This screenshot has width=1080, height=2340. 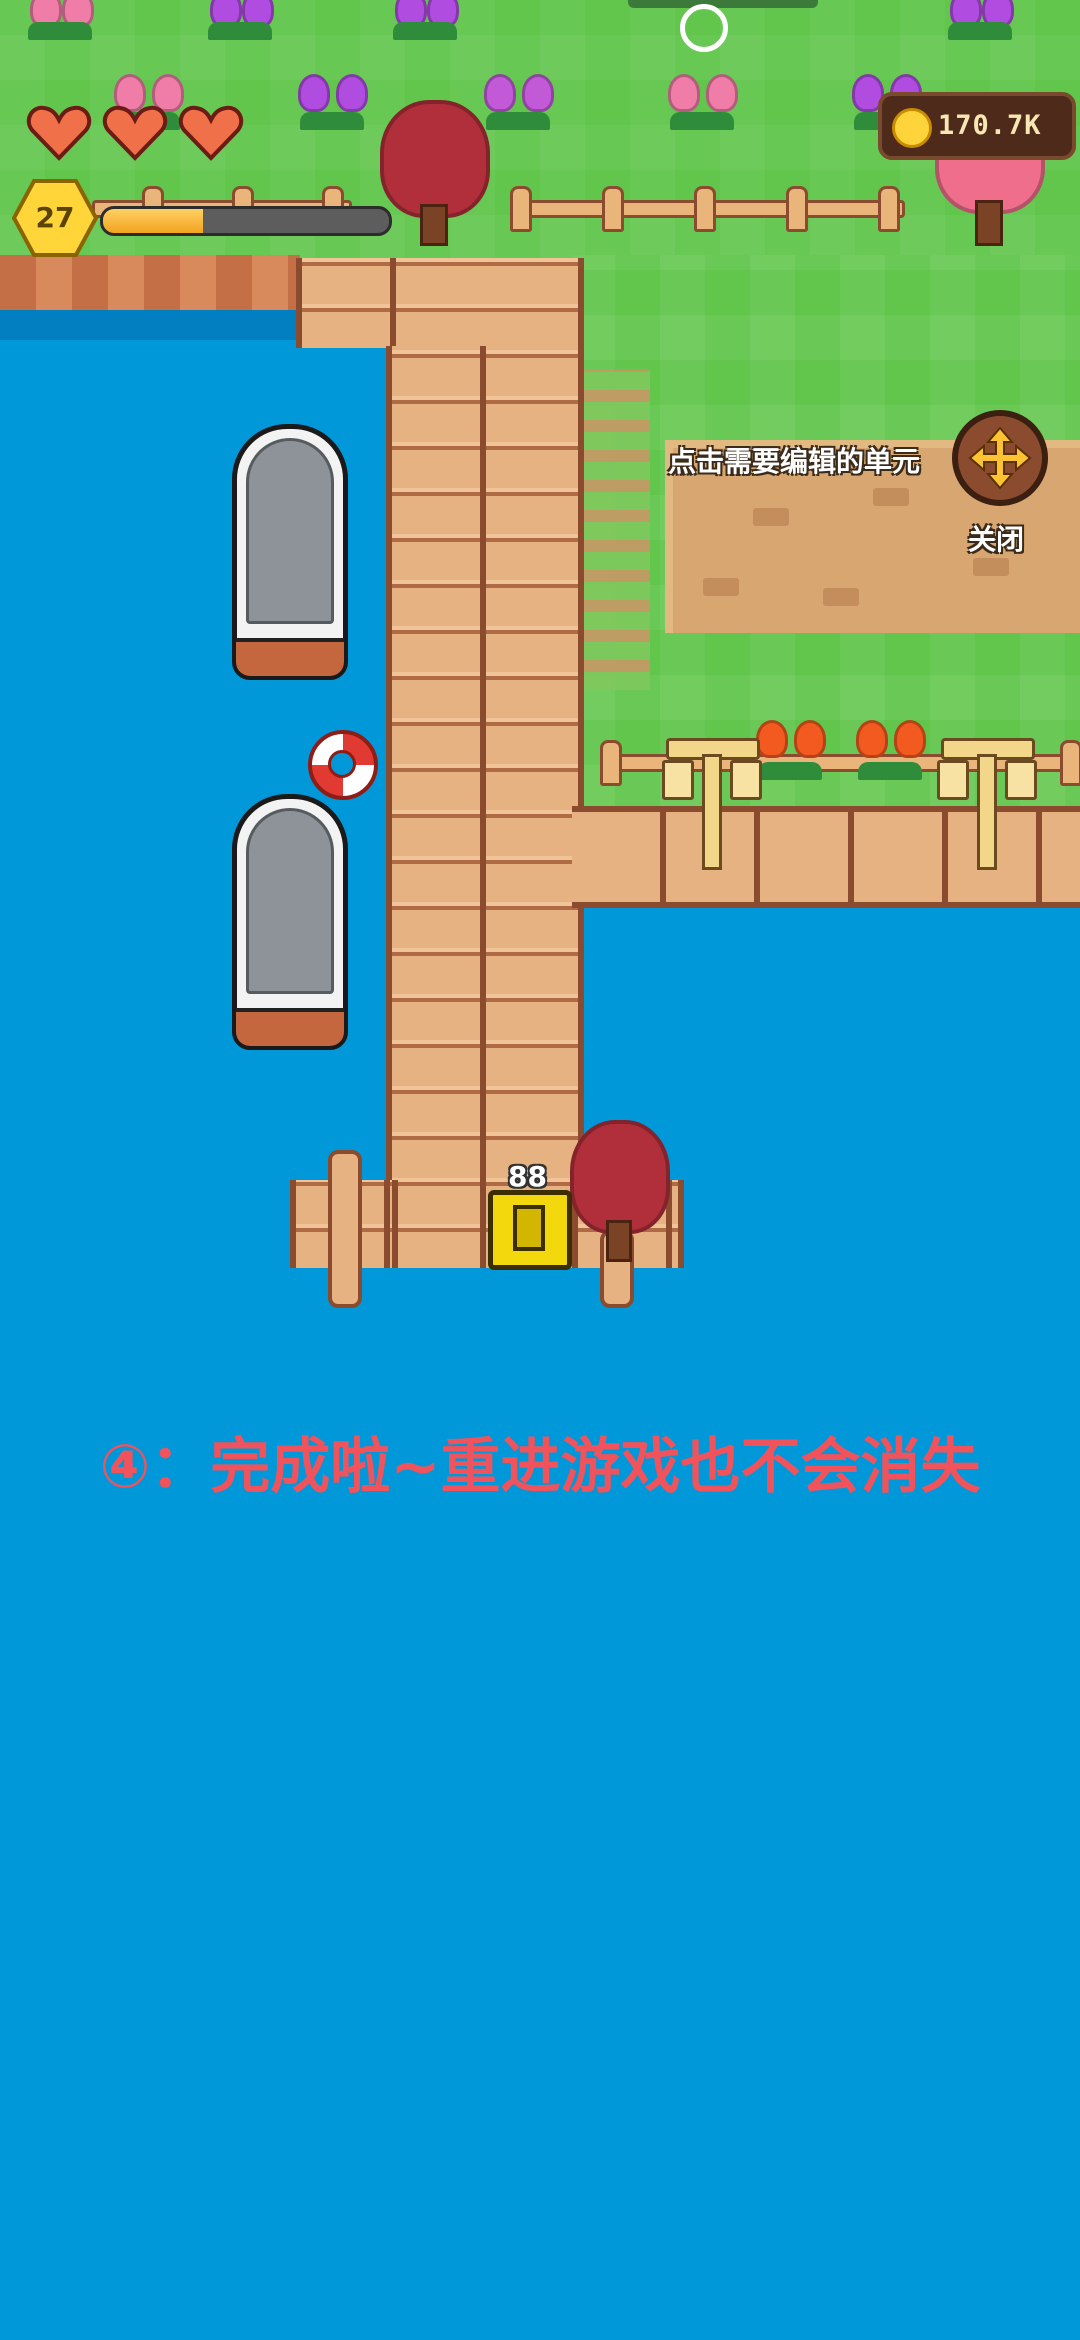 What do you see at coordinates (345, 1229) in the screenshot?
I see `mooring-post` at bounding box center [345, 1229].